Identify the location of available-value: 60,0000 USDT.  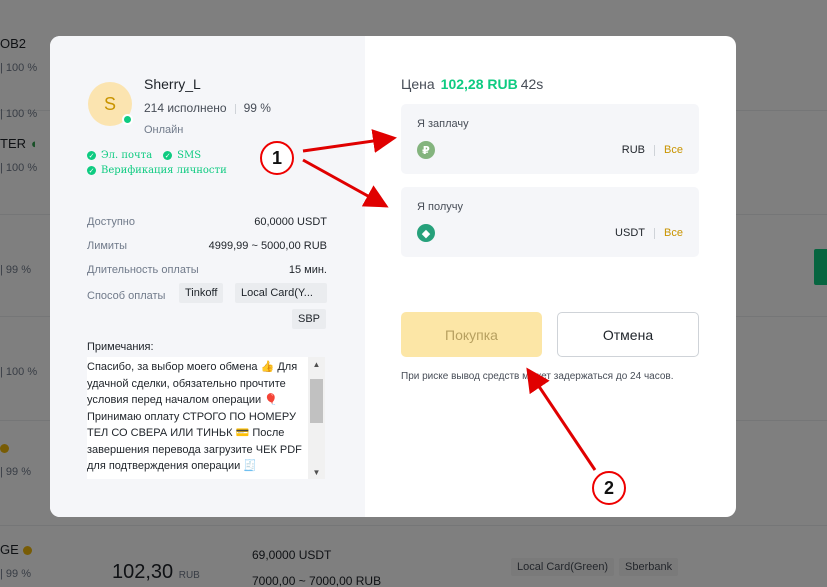
(290, 222).